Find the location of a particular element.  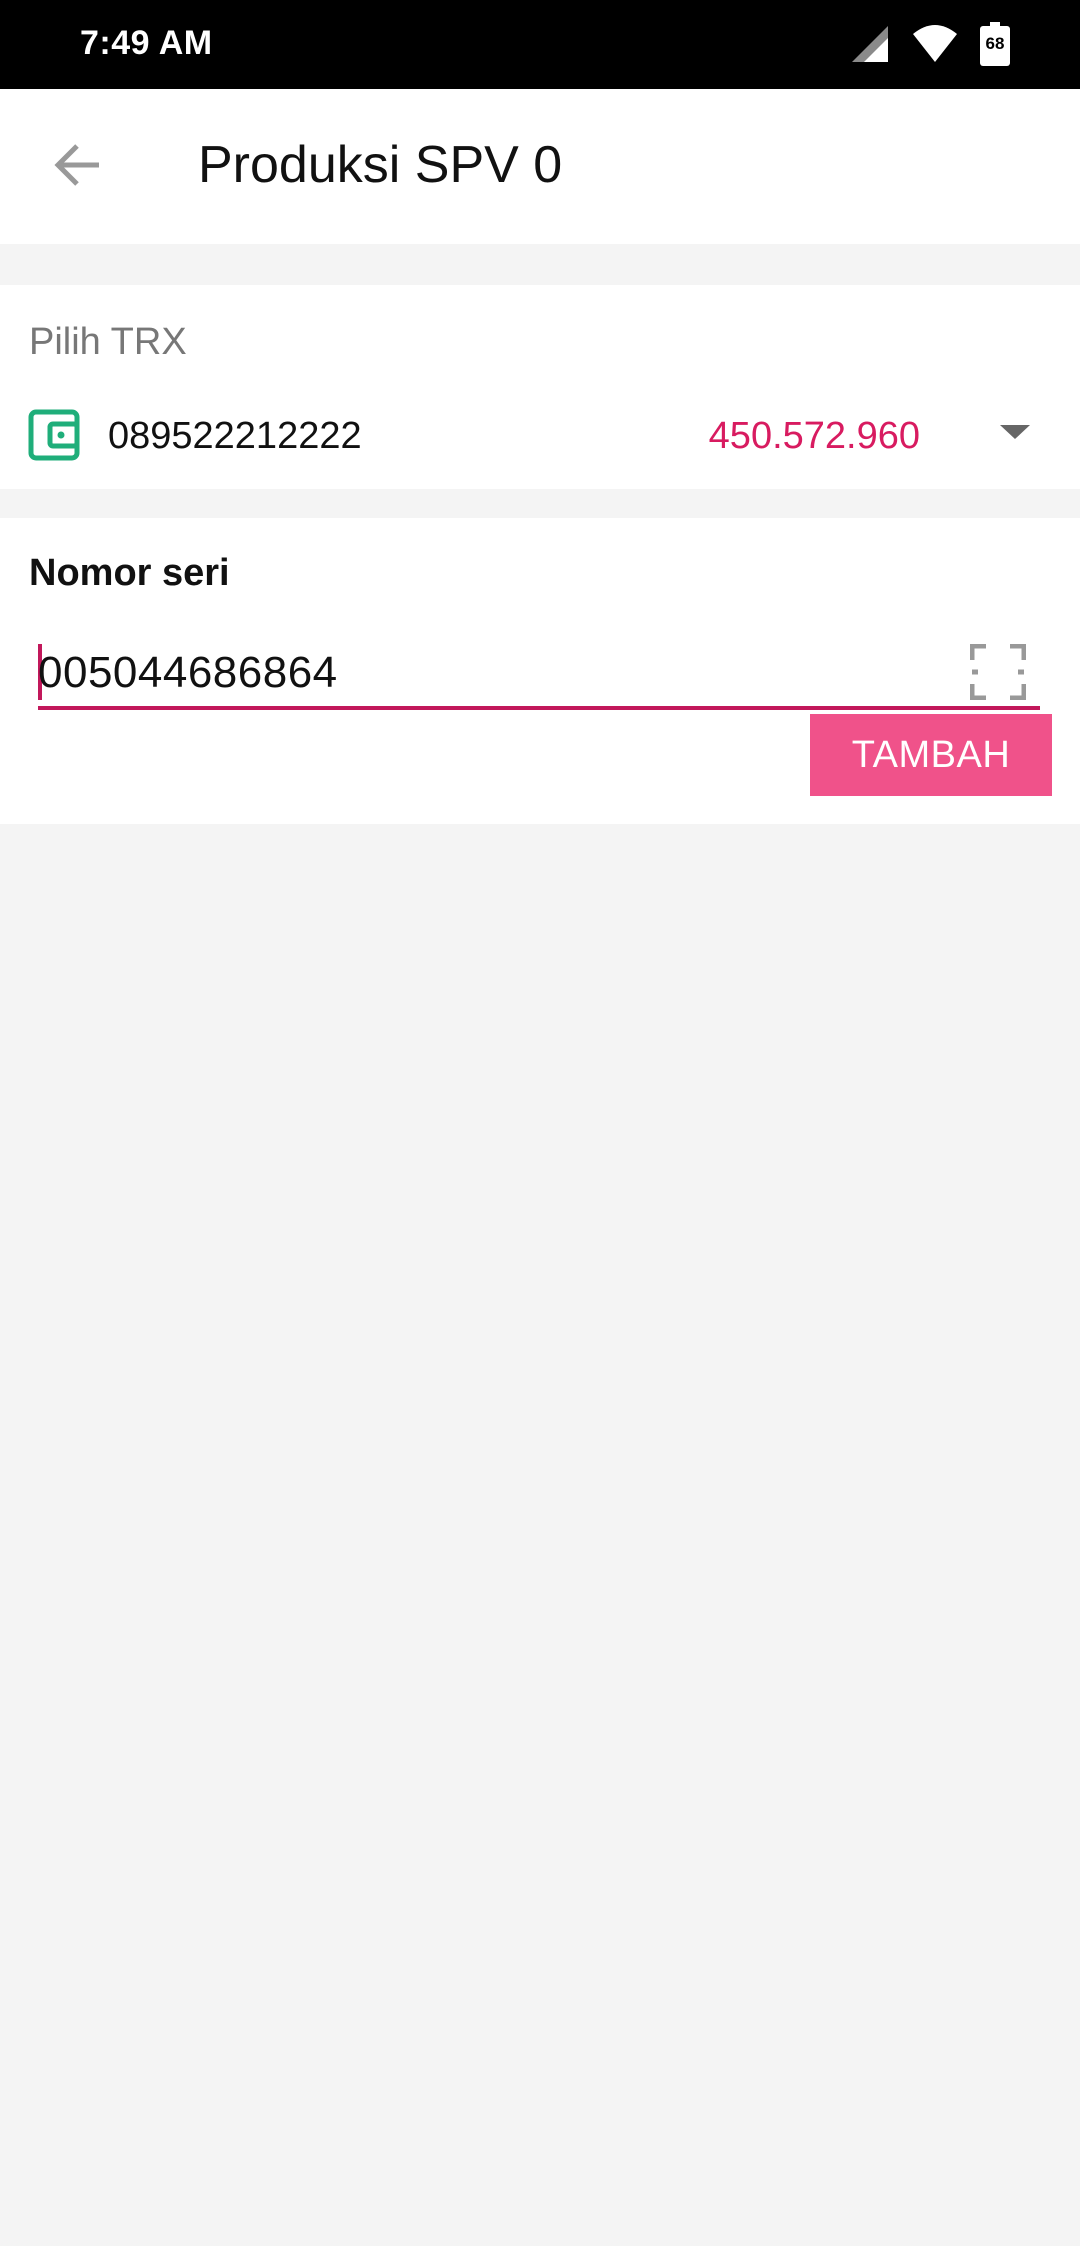

status-bar: 7:49 AM 68 is located at coordinates (540, 44).